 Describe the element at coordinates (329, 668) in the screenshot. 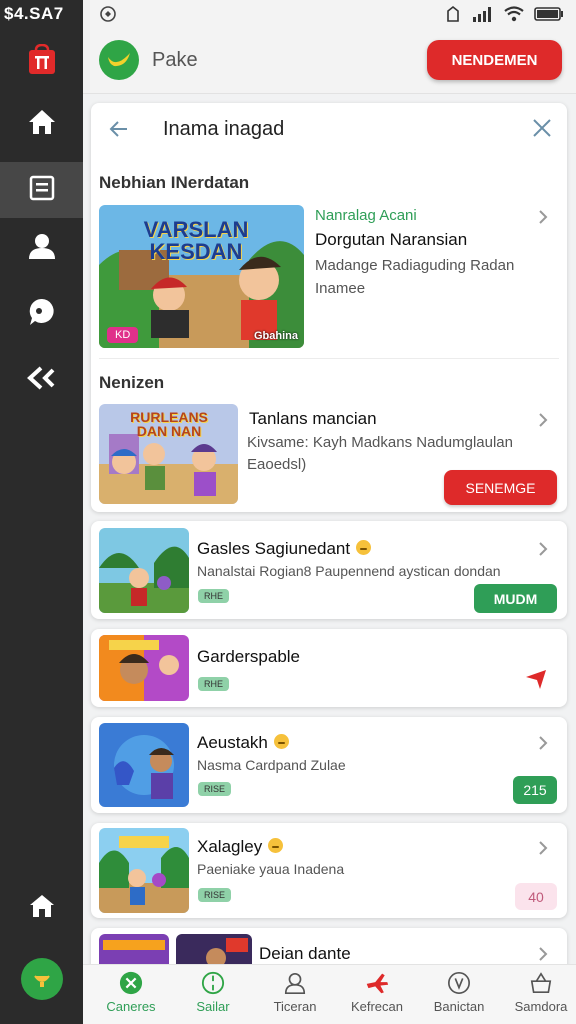

I see `list-item: Garderspable RHE` at that location.